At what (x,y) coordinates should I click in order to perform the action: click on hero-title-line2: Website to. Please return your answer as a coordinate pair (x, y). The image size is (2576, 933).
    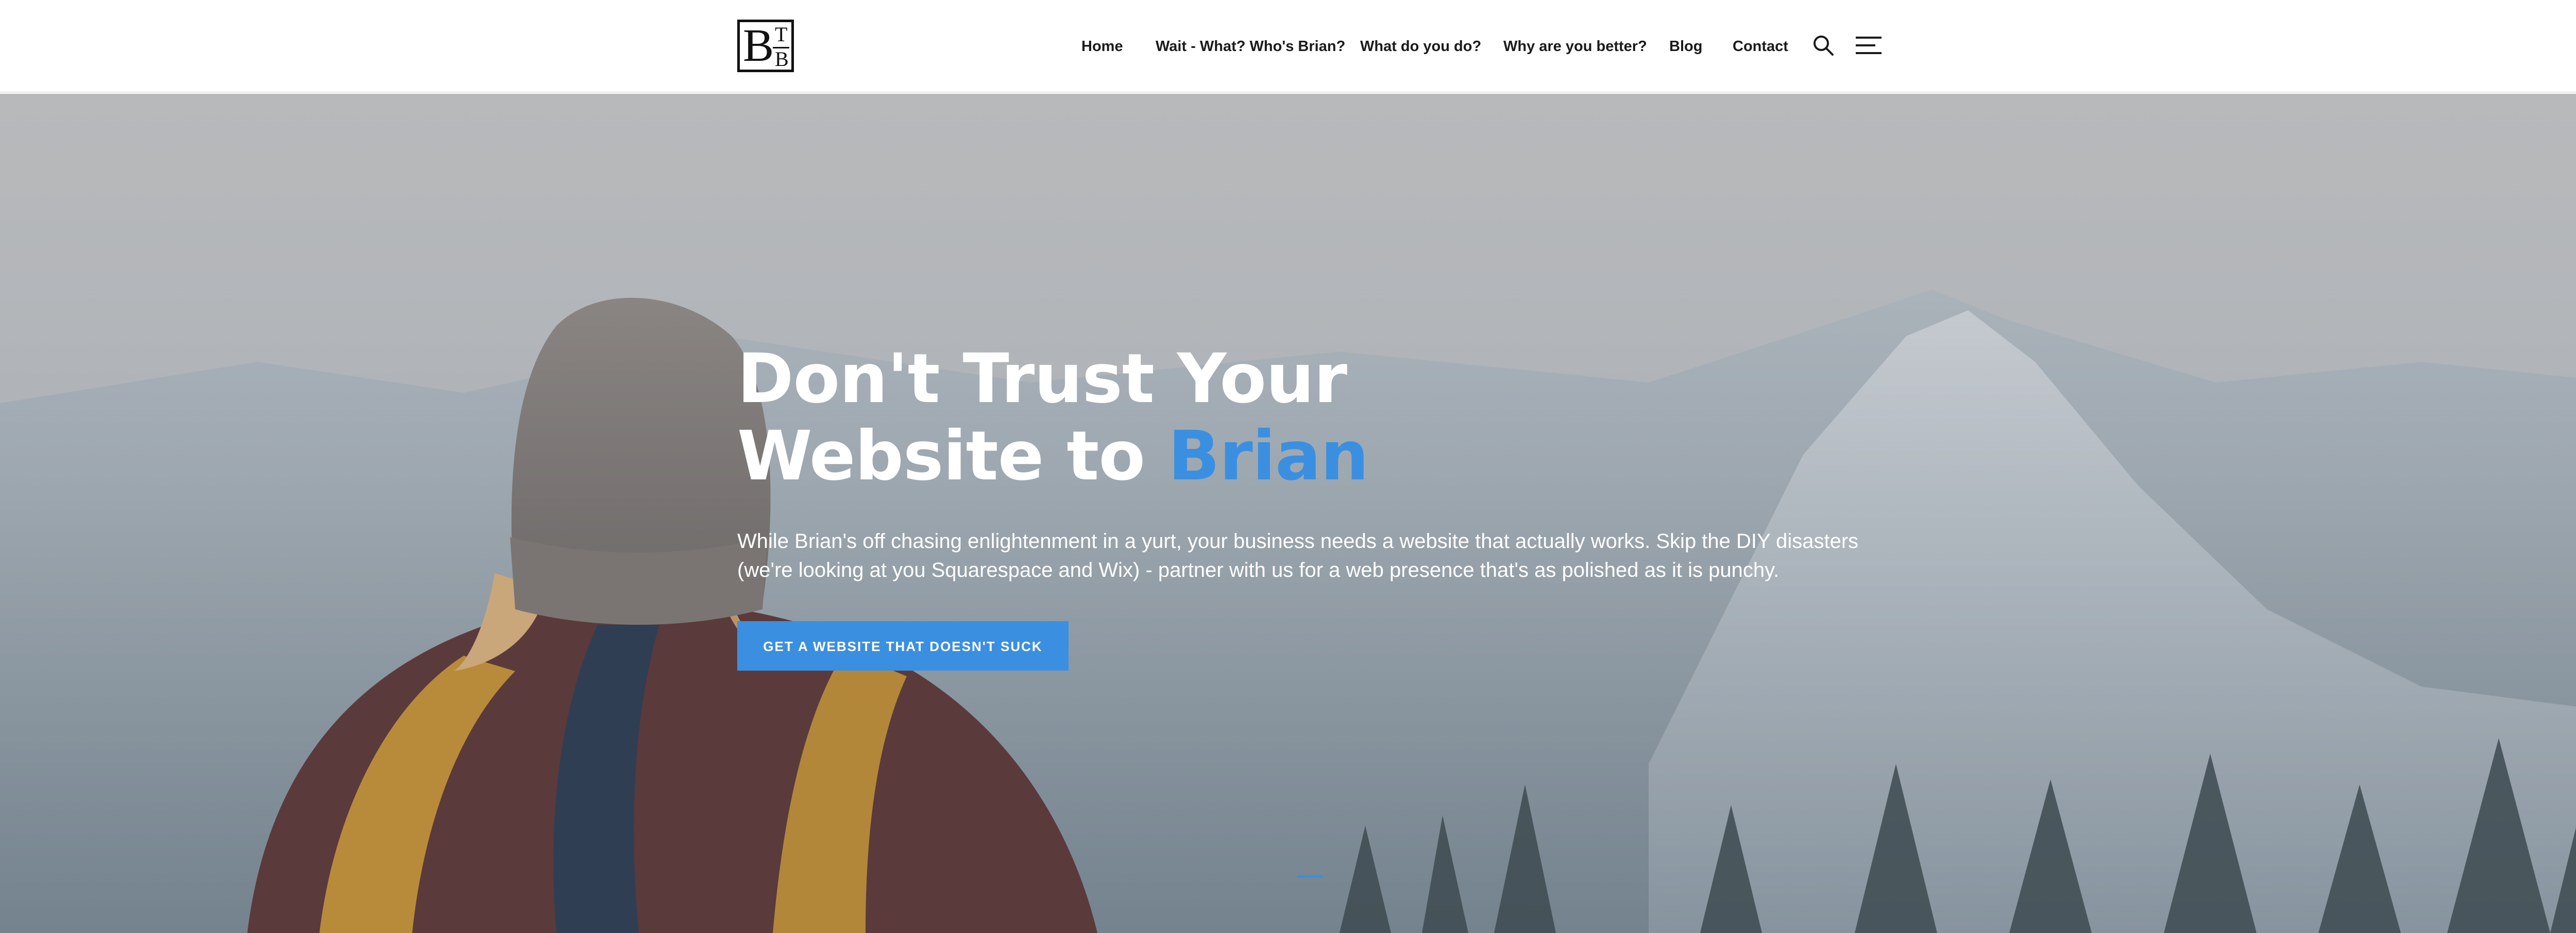
    Looking at the image, I should click on (952, 456).